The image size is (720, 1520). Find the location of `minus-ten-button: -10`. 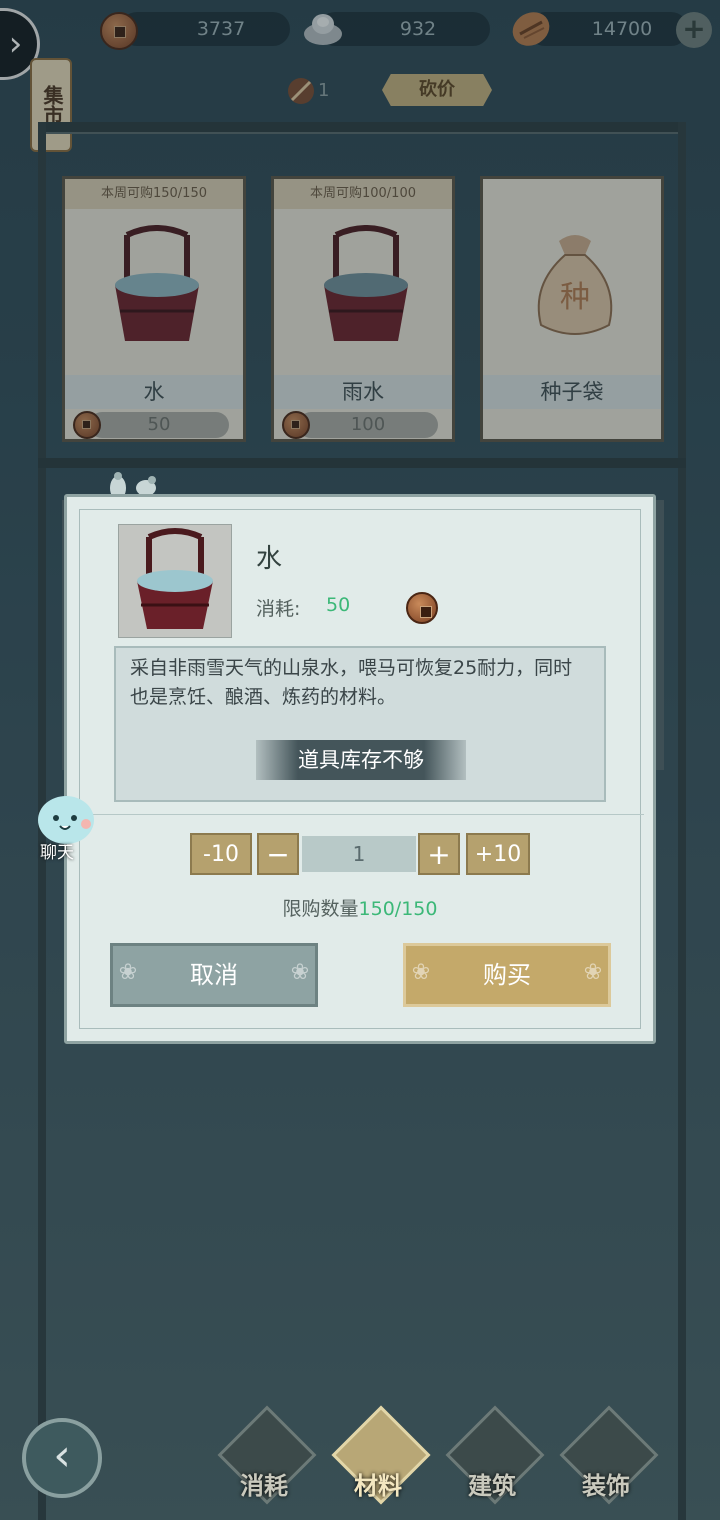

minus-ten-button: -10 is located at coordinates (221, 854).